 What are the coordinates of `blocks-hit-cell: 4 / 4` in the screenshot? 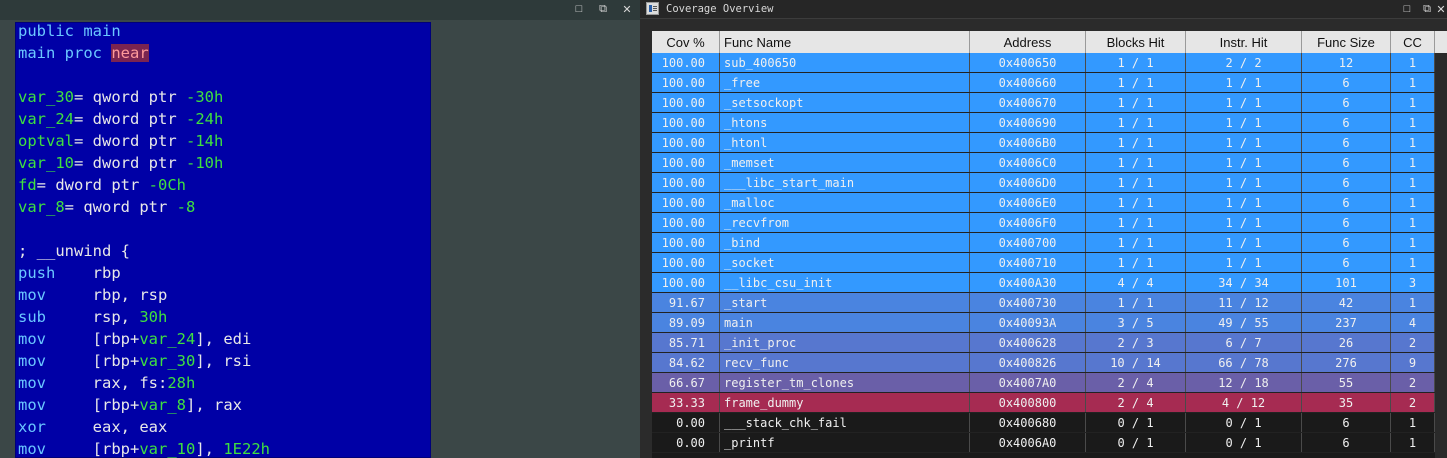 It's located at (1136, 282).